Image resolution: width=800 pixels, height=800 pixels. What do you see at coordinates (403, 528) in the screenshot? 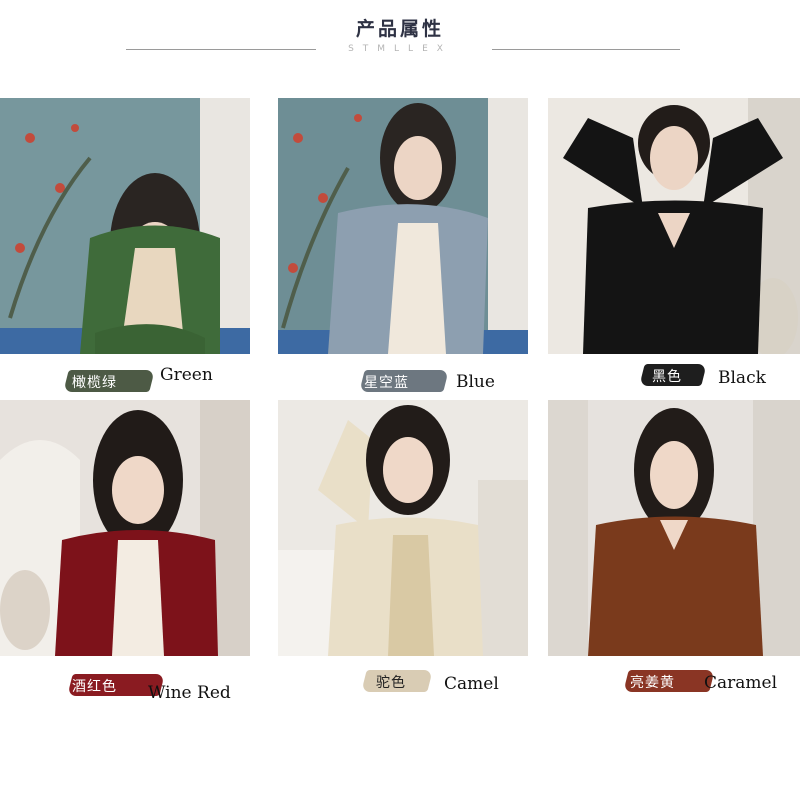
I see `product-photo-camel` at bounding box center [403, 528].